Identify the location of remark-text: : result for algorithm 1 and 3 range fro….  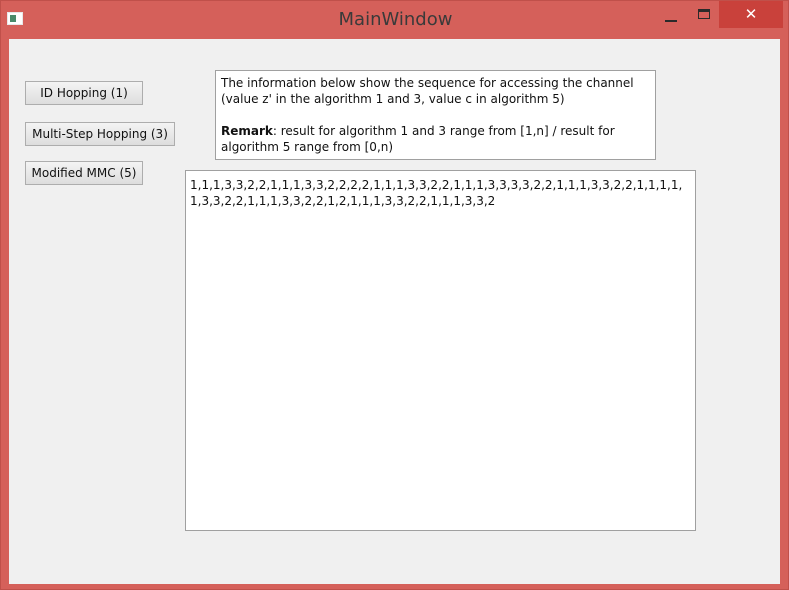
(443, 131).